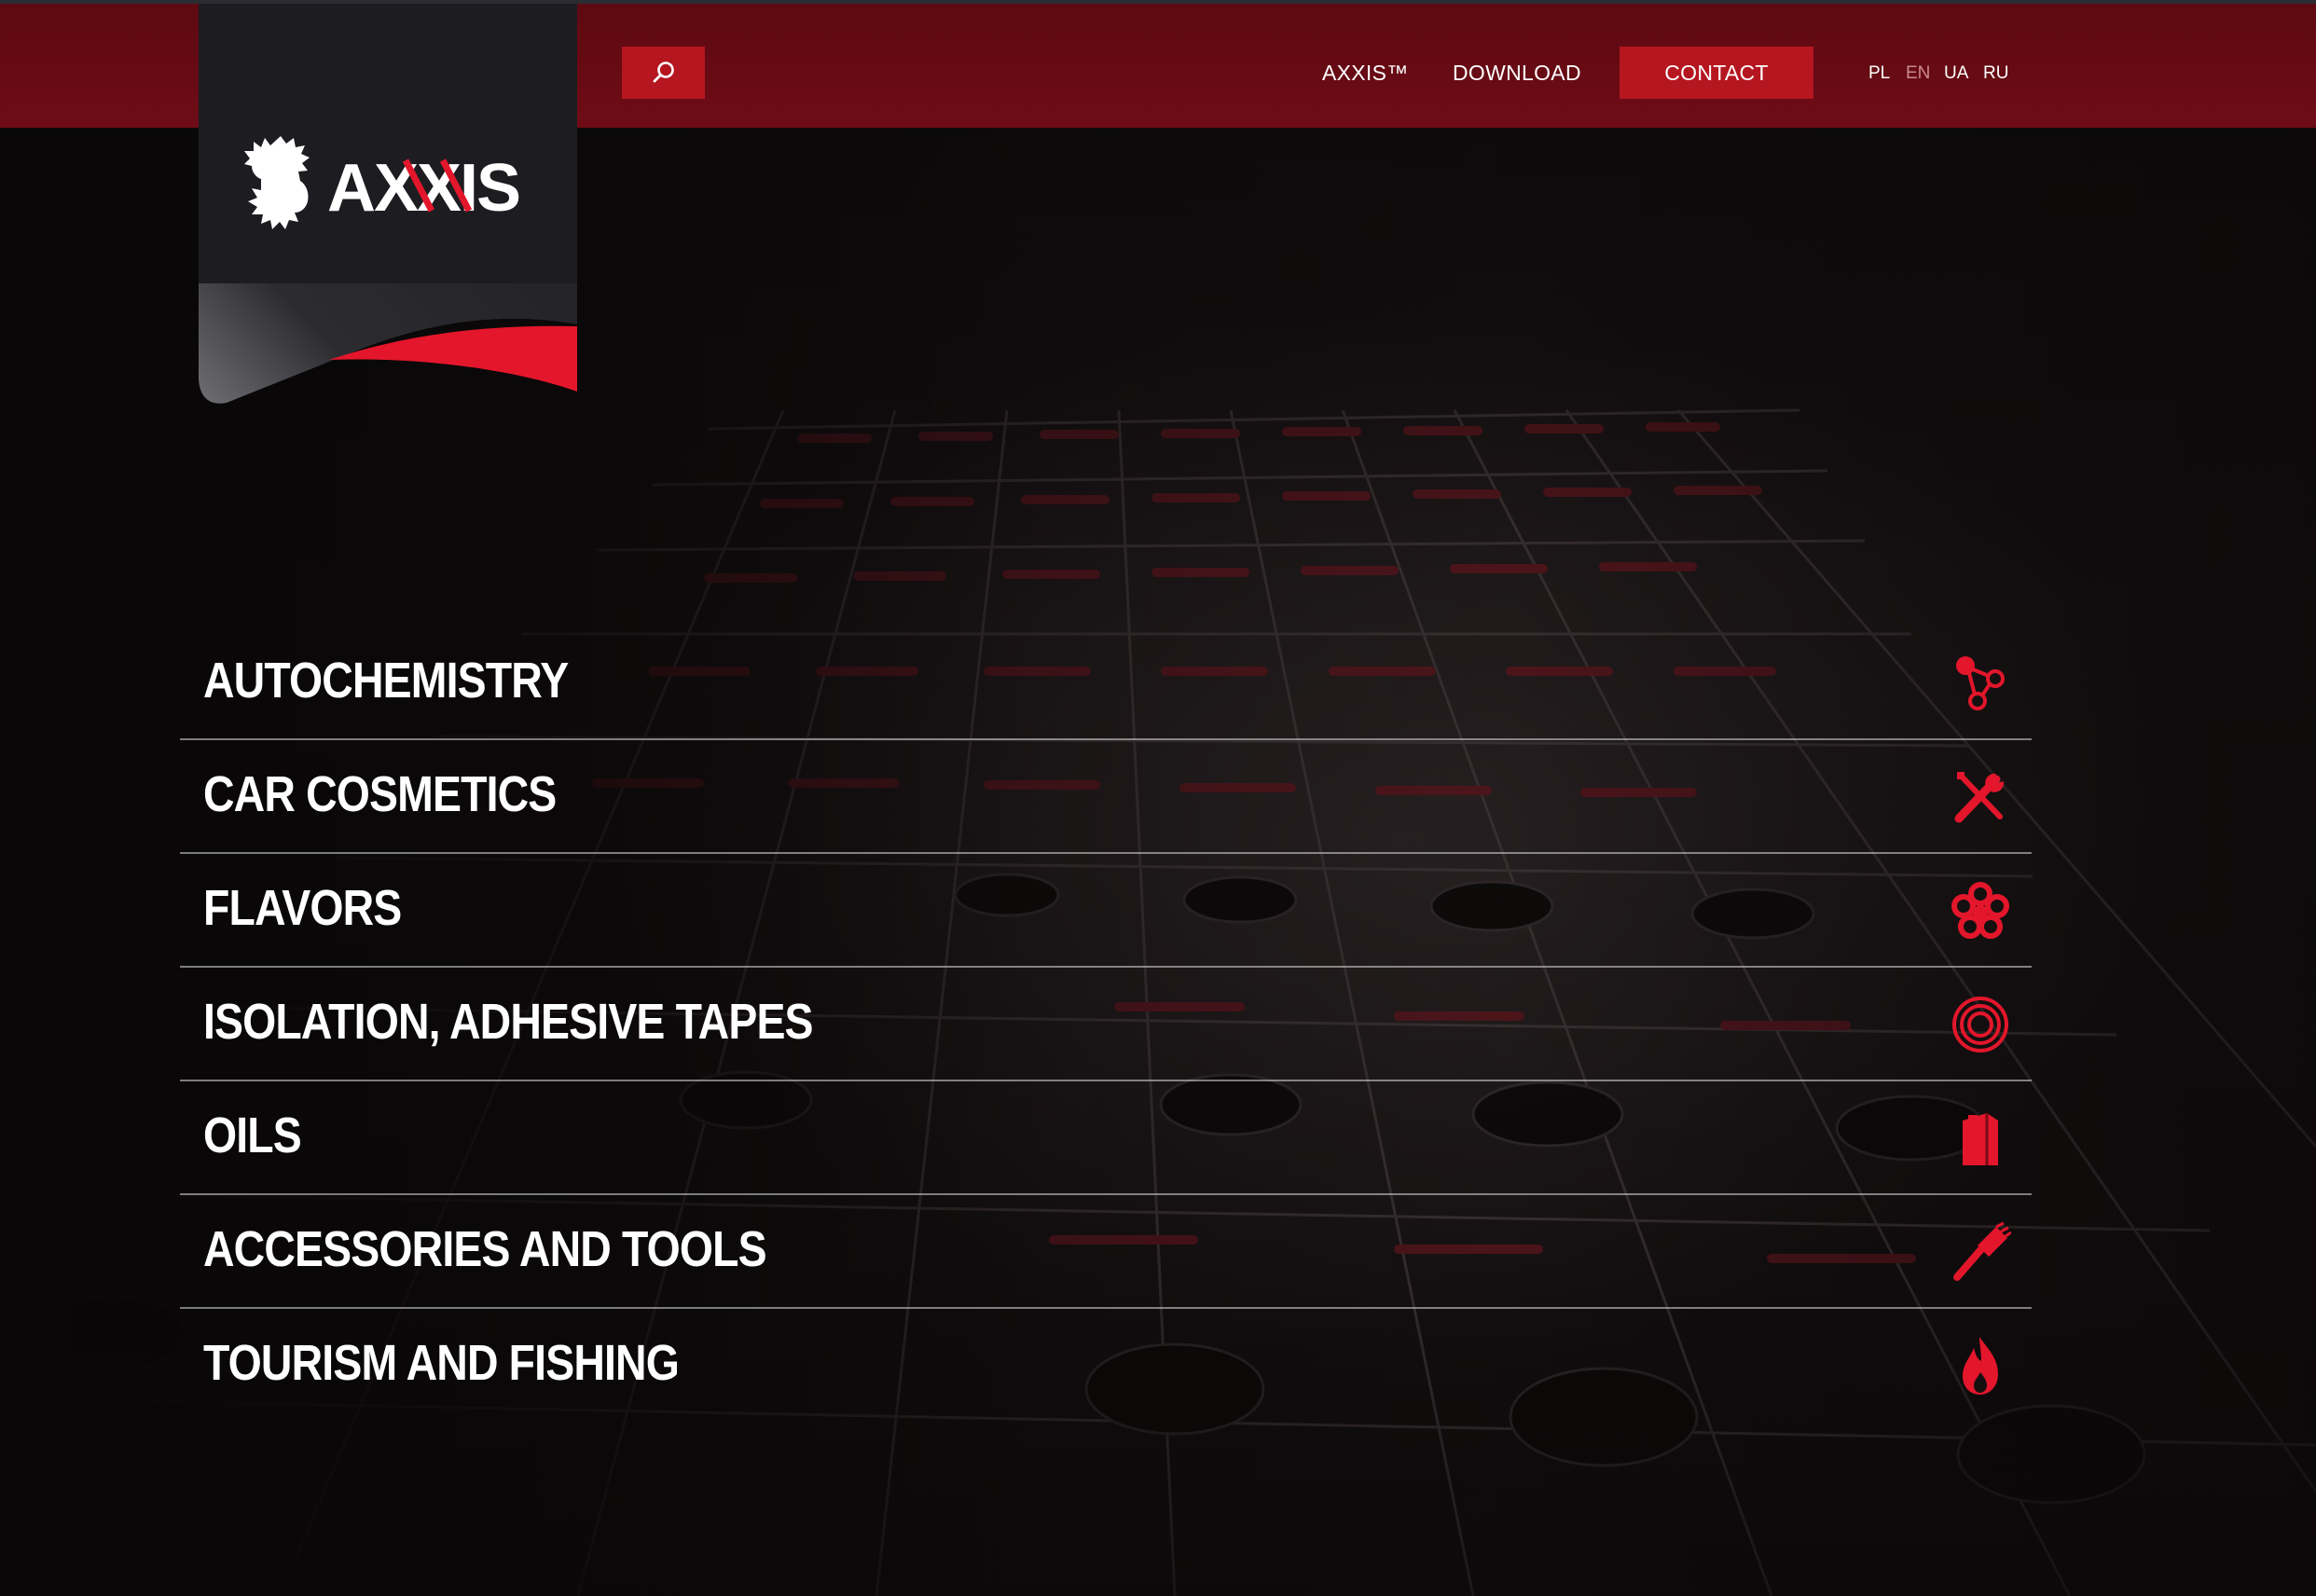 The width and height of the screenshot is (2316, 1596). What do you see at coordinates (1980, 1366) in the screenshot?
I see `flame-icon` at bounding box center [1980, 1366].